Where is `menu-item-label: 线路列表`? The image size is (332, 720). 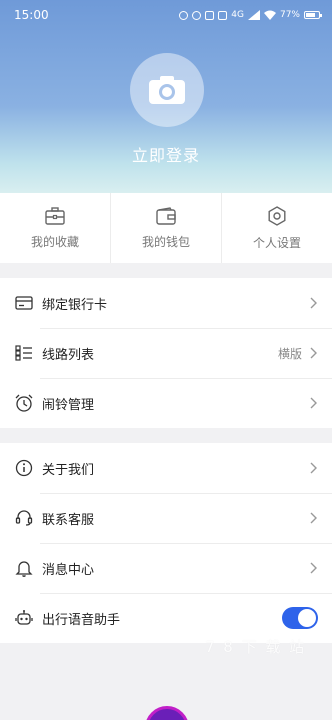
menu-item-label: 线路列表 is located at coordinates (68, 355).